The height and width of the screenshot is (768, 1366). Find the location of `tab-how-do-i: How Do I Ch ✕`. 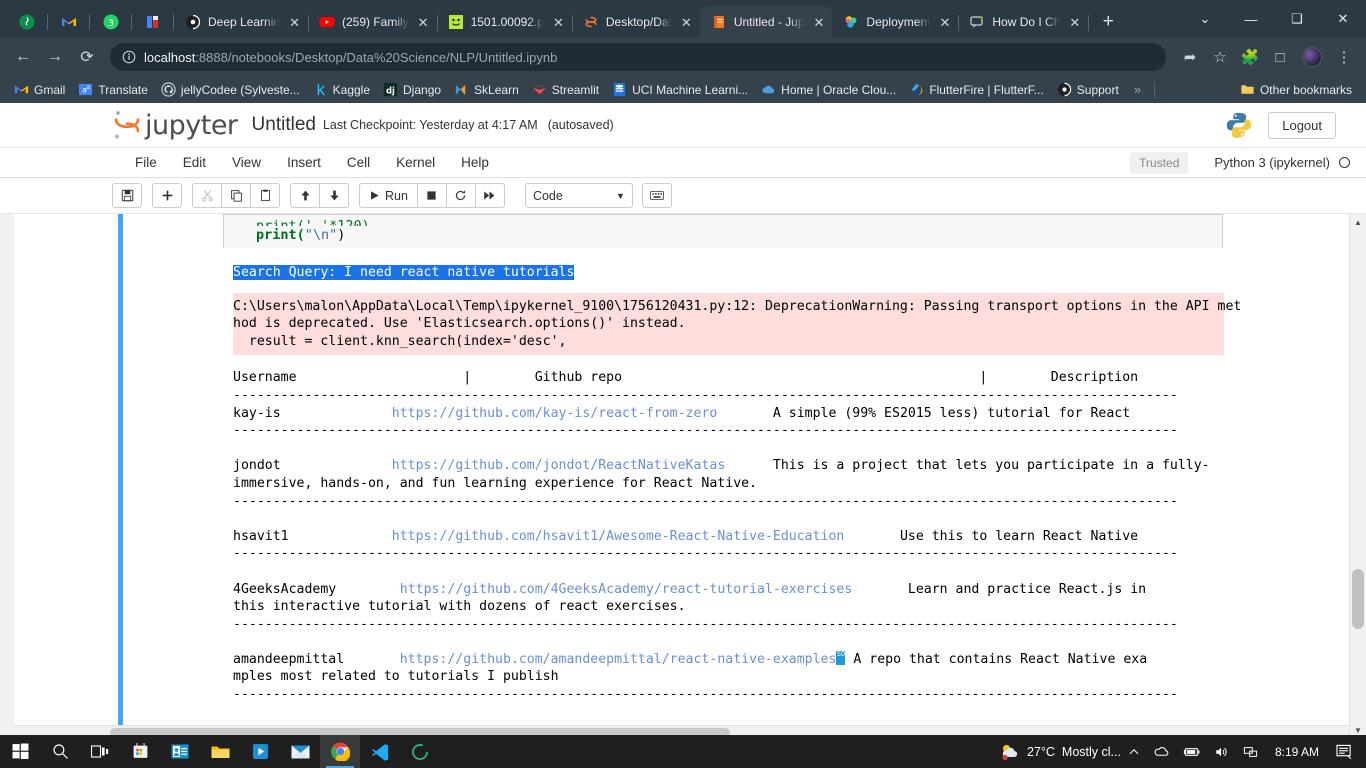

tab-how-do-i: How Do I Ch ✕ is located at coordinates (1024, 22).